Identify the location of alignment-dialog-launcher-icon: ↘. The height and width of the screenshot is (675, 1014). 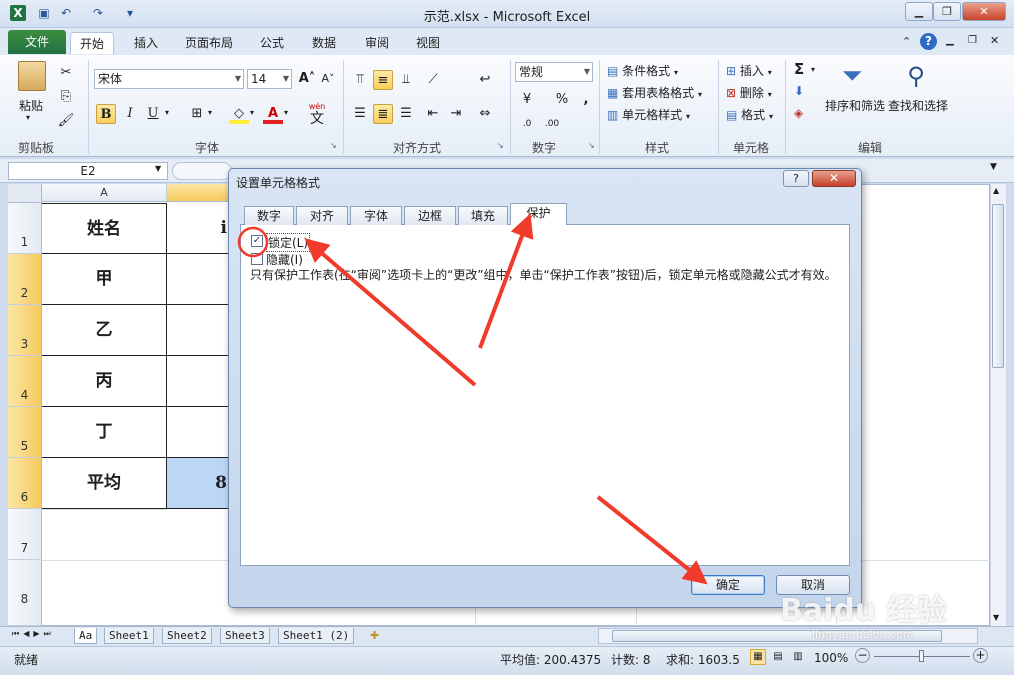
(500, 145).